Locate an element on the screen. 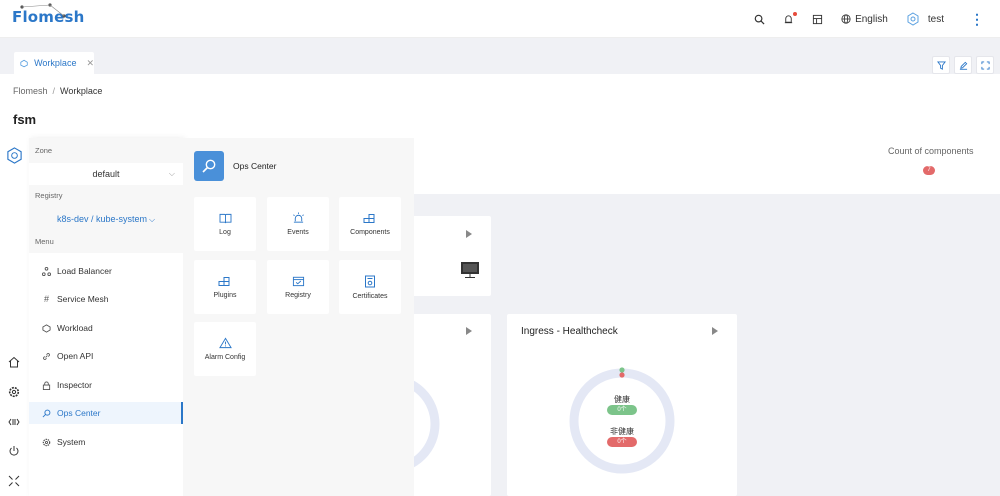 Image resolution: width=1000 pixels, height=496 pixels. plugin-blocks-icon is located at coordinates (224, 281).